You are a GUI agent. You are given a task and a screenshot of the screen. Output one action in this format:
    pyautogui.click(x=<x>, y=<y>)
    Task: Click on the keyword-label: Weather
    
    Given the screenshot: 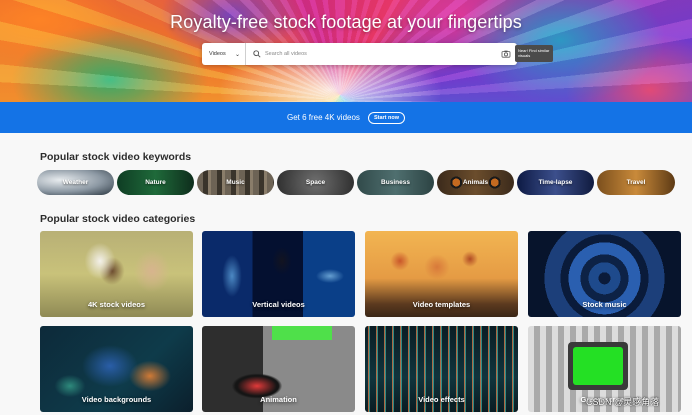 What is the action you would take?
    pyautogui.click(x=75, y=182)
    